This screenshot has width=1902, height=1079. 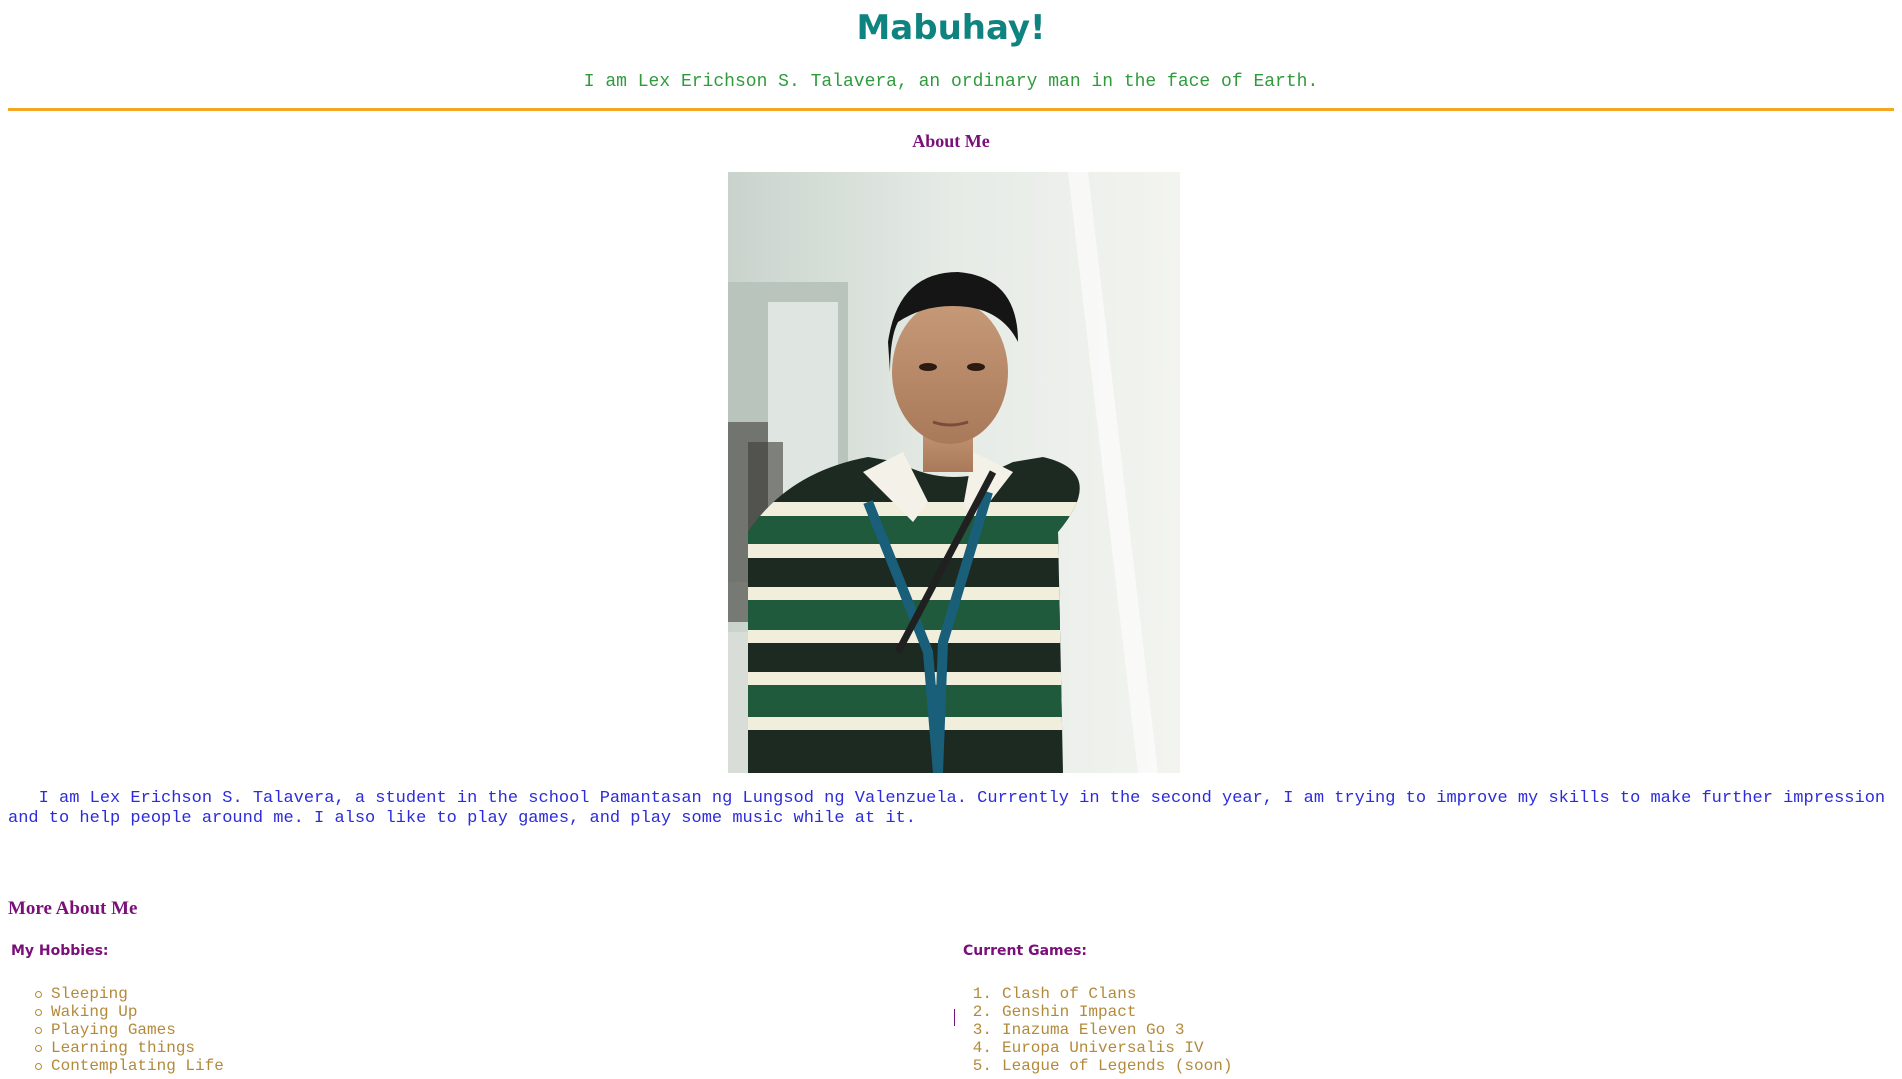 What do you see at coordinates (1093, 1030) in the screenshot?
I see `list-item-label: Inazuma Eleven Go 3` at bounding box center [1093, 1030].